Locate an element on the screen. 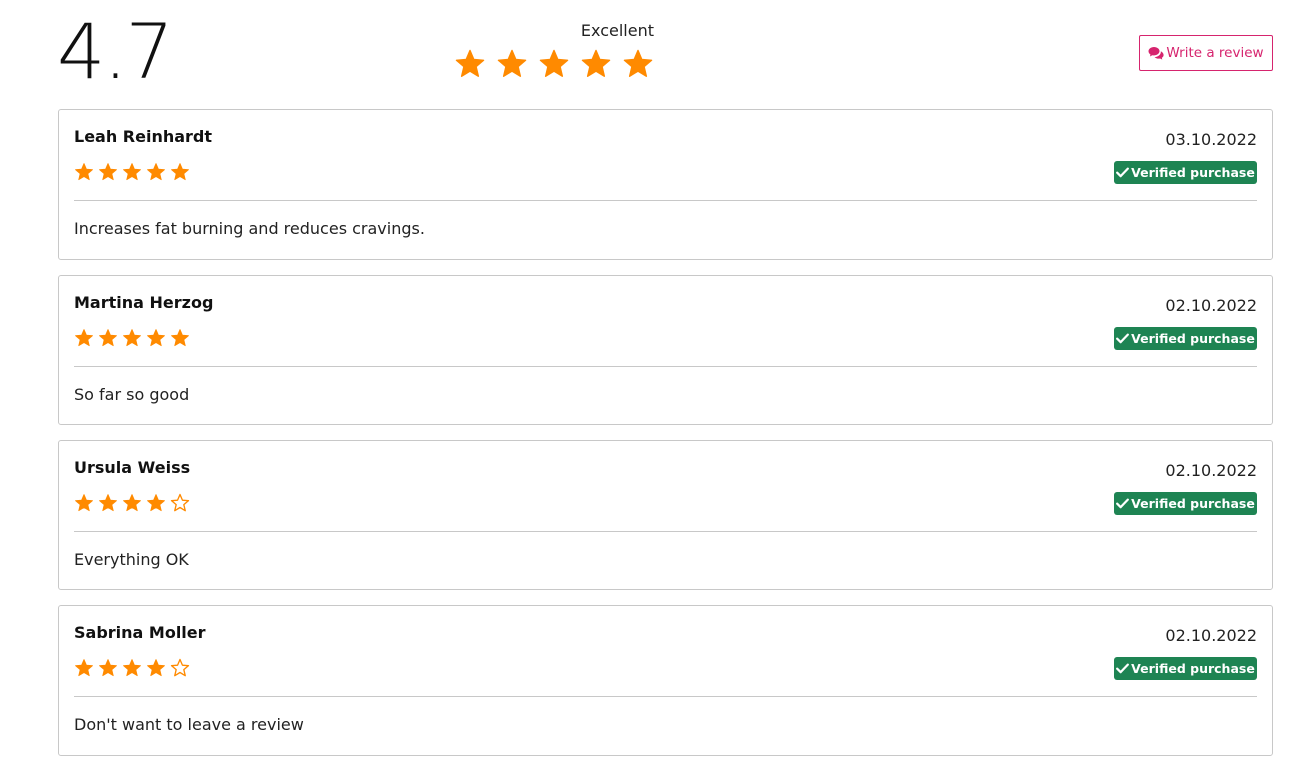 Image resolution: width=1306 pixels, height=762 pixels. review-text: Don't want to leave a review is located at coordinates (189, 724).